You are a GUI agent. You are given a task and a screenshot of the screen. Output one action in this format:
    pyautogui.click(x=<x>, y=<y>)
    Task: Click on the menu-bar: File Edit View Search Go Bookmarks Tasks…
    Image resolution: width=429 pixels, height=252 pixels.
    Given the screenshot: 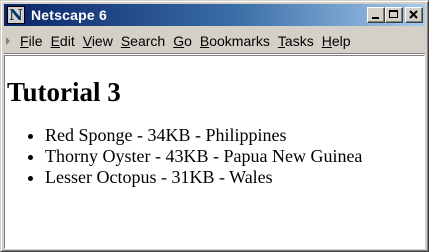 What is the action you would take?
    pyautogui.click(x=214, y=41)
    